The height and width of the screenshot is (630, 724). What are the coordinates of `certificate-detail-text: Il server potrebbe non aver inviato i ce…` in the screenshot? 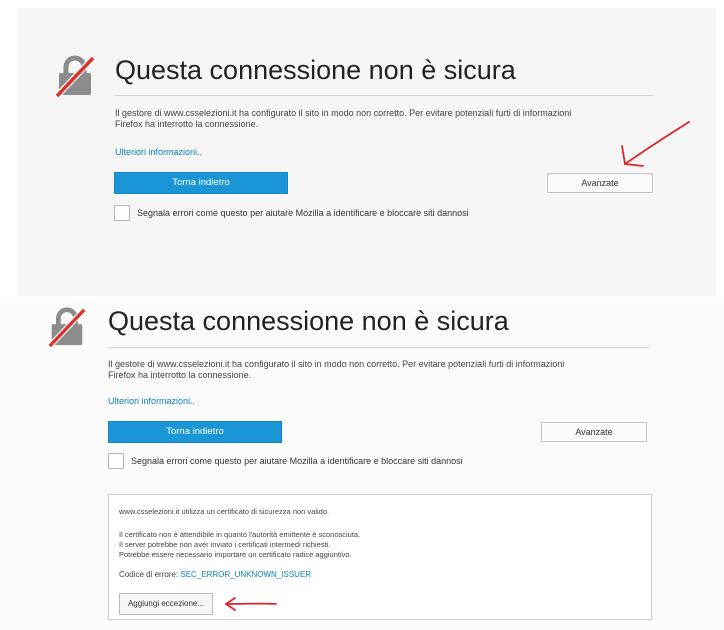 It's located at (225, 544).